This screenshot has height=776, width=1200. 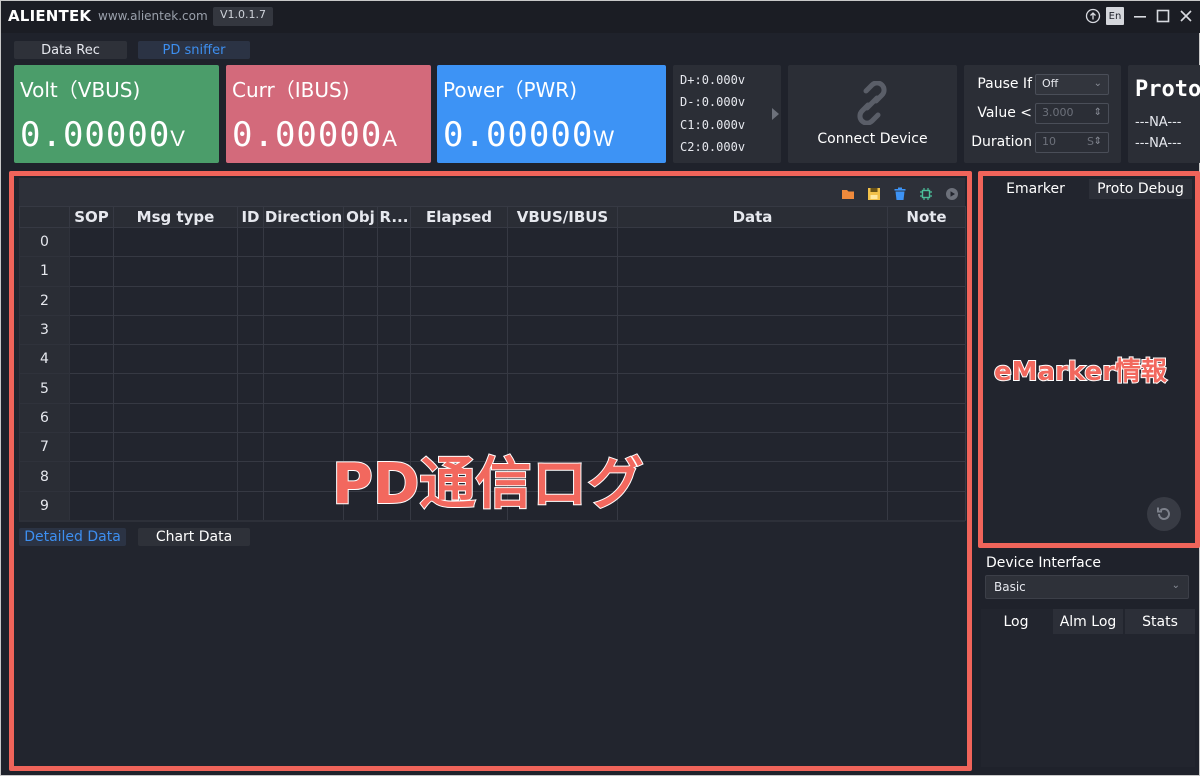 I want to click on table-row: 5, so click(x=492, y=388).